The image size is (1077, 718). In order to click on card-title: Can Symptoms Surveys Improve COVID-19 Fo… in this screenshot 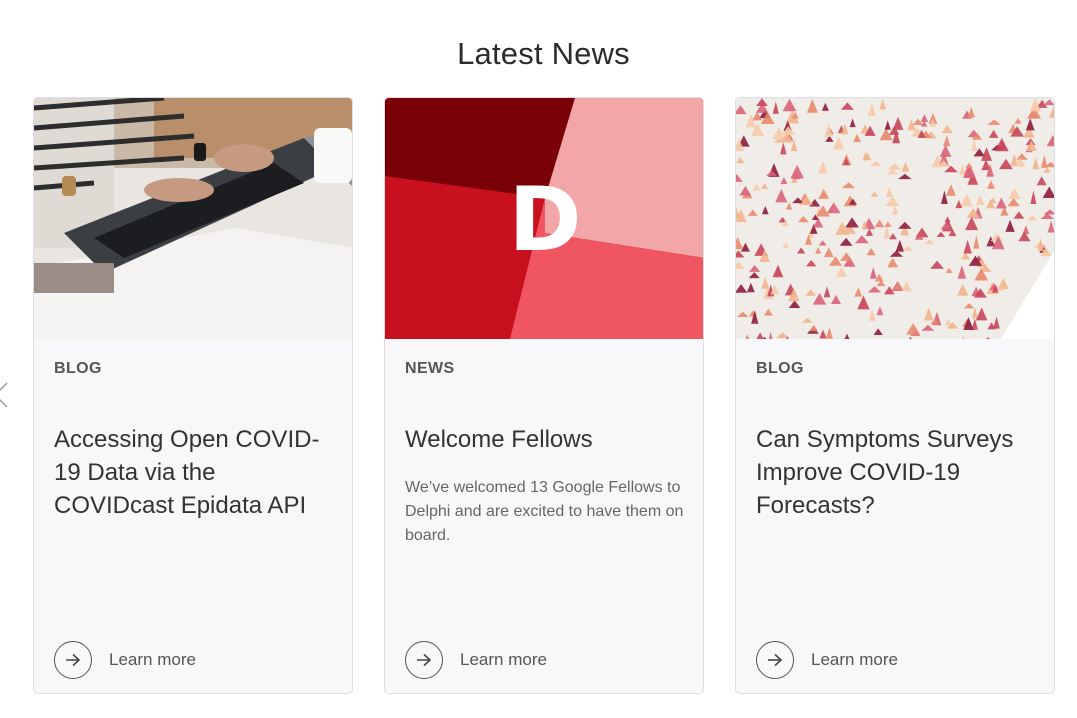, I will do `click(896, 472)`.